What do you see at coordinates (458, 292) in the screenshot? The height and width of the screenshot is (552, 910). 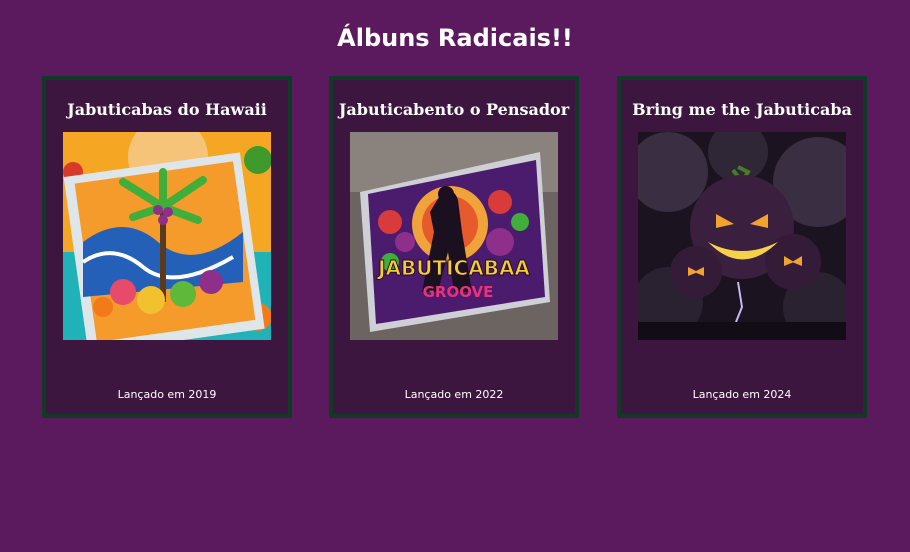 I see `cover-text-sub: GROOVE` at bounding box center [458, 292].